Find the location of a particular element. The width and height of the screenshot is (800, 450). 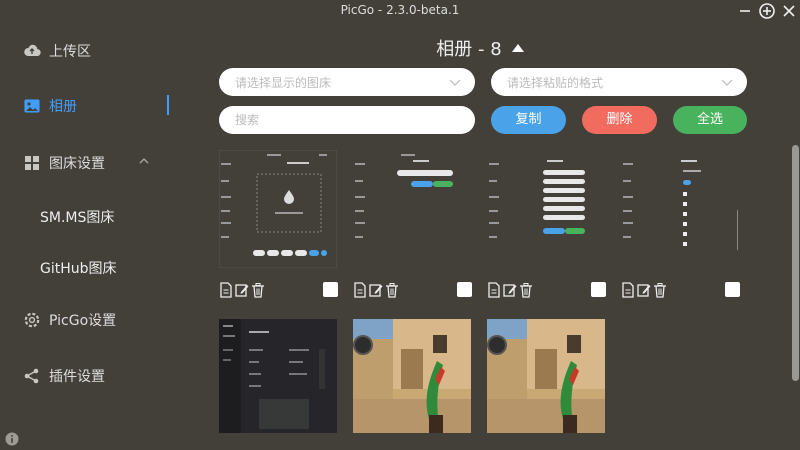

page-title: 相册 - 8 is located at coordinates (480, 48).